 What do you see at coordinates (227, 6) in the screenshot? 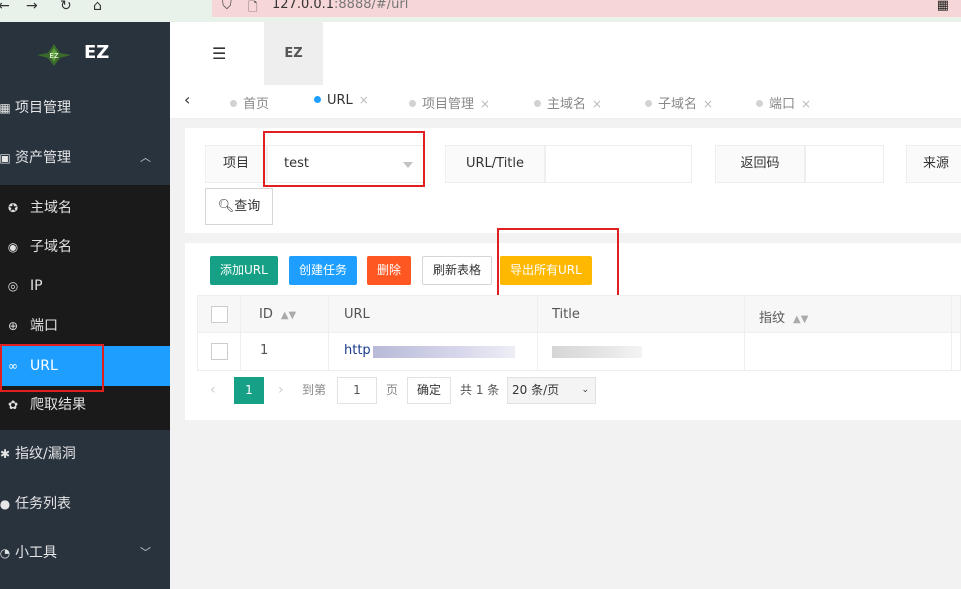
I see `shield-icon: ⛉` at bounding box center [227, 6].